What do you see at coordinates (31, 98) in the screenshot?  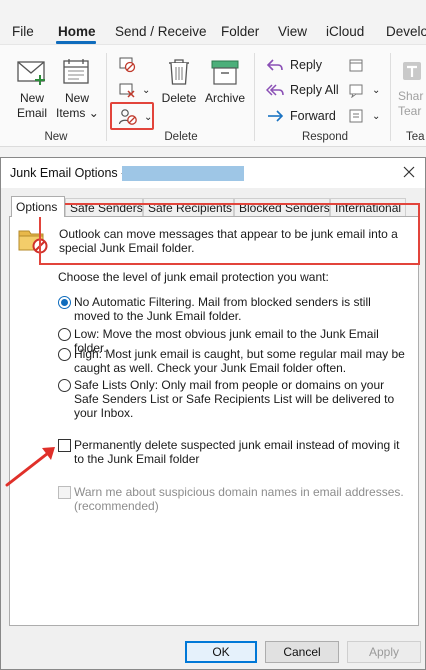 I see `new-email-label-1: New` at bounding box center [31, 98].